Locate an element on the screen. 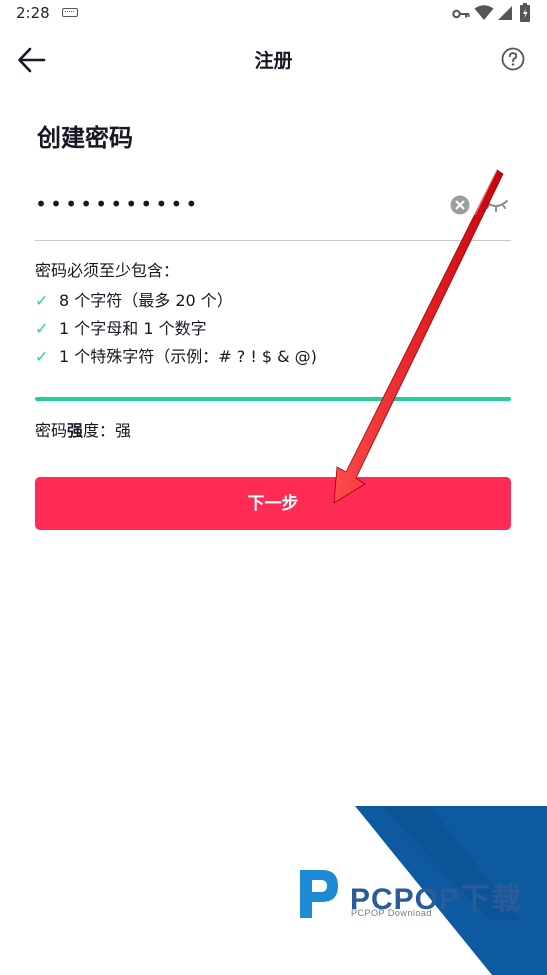  keyboard-icon is located at coordinates (70, 12).